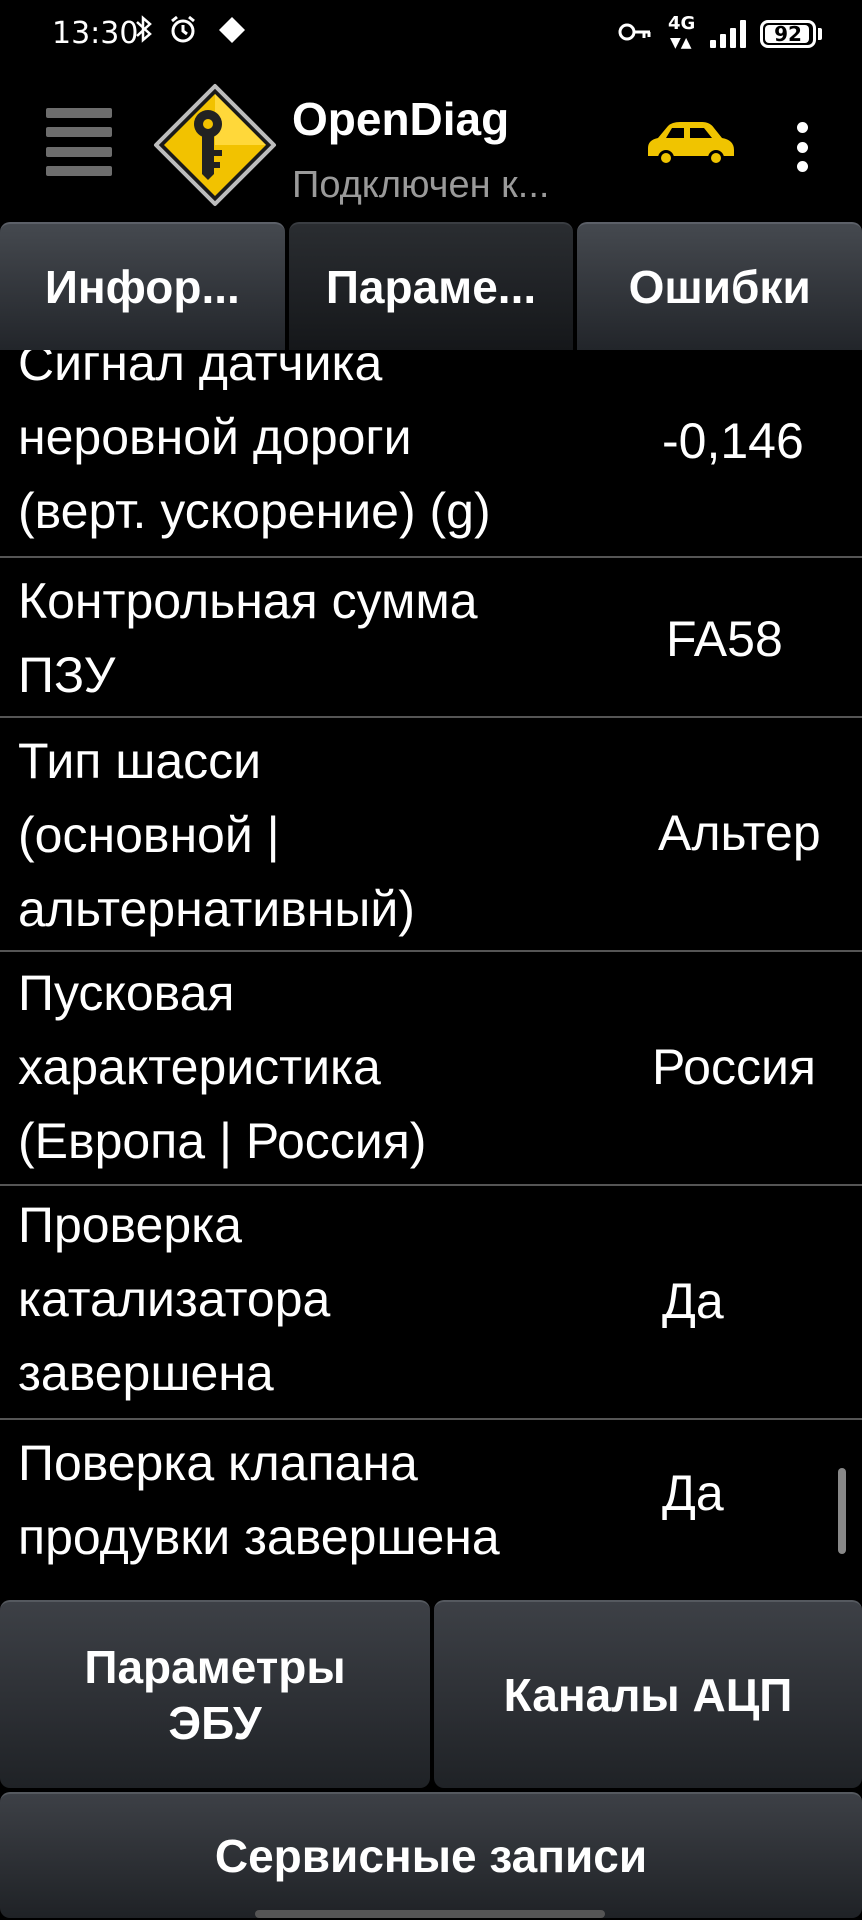 This screenshot has width=862, height=1920. What do you see at coordinates (328, 835) in the screenshot?
I see `param-name: Тип шасси (основной | альтернативный)` at bounding box center [328, 835].